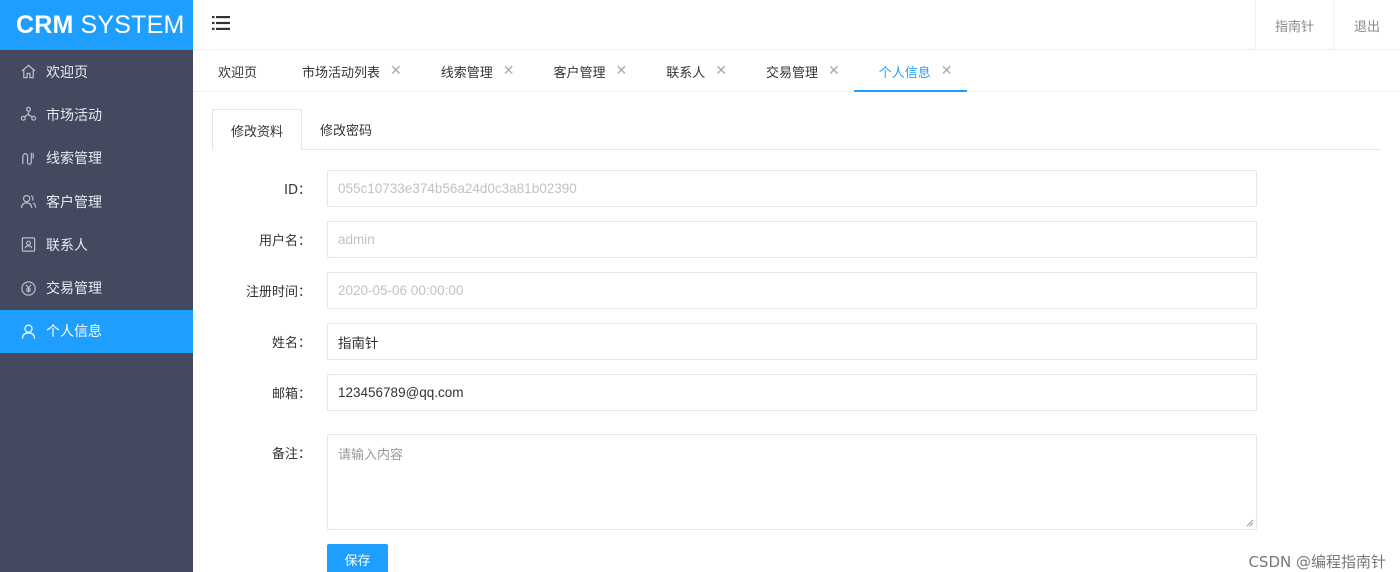  I want to click on header-actions: 指南针 退出, so click(1327, 25).